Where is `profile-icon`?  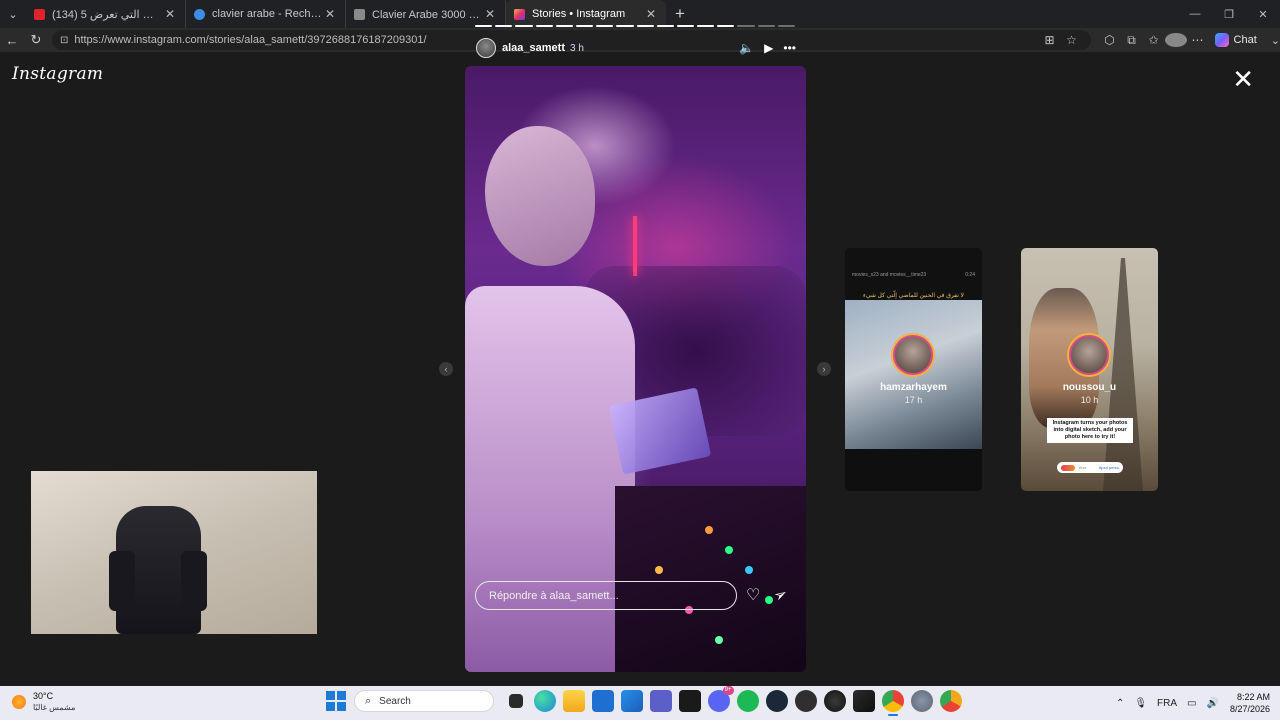 profile-icon is located at coordinates (1175, 40).